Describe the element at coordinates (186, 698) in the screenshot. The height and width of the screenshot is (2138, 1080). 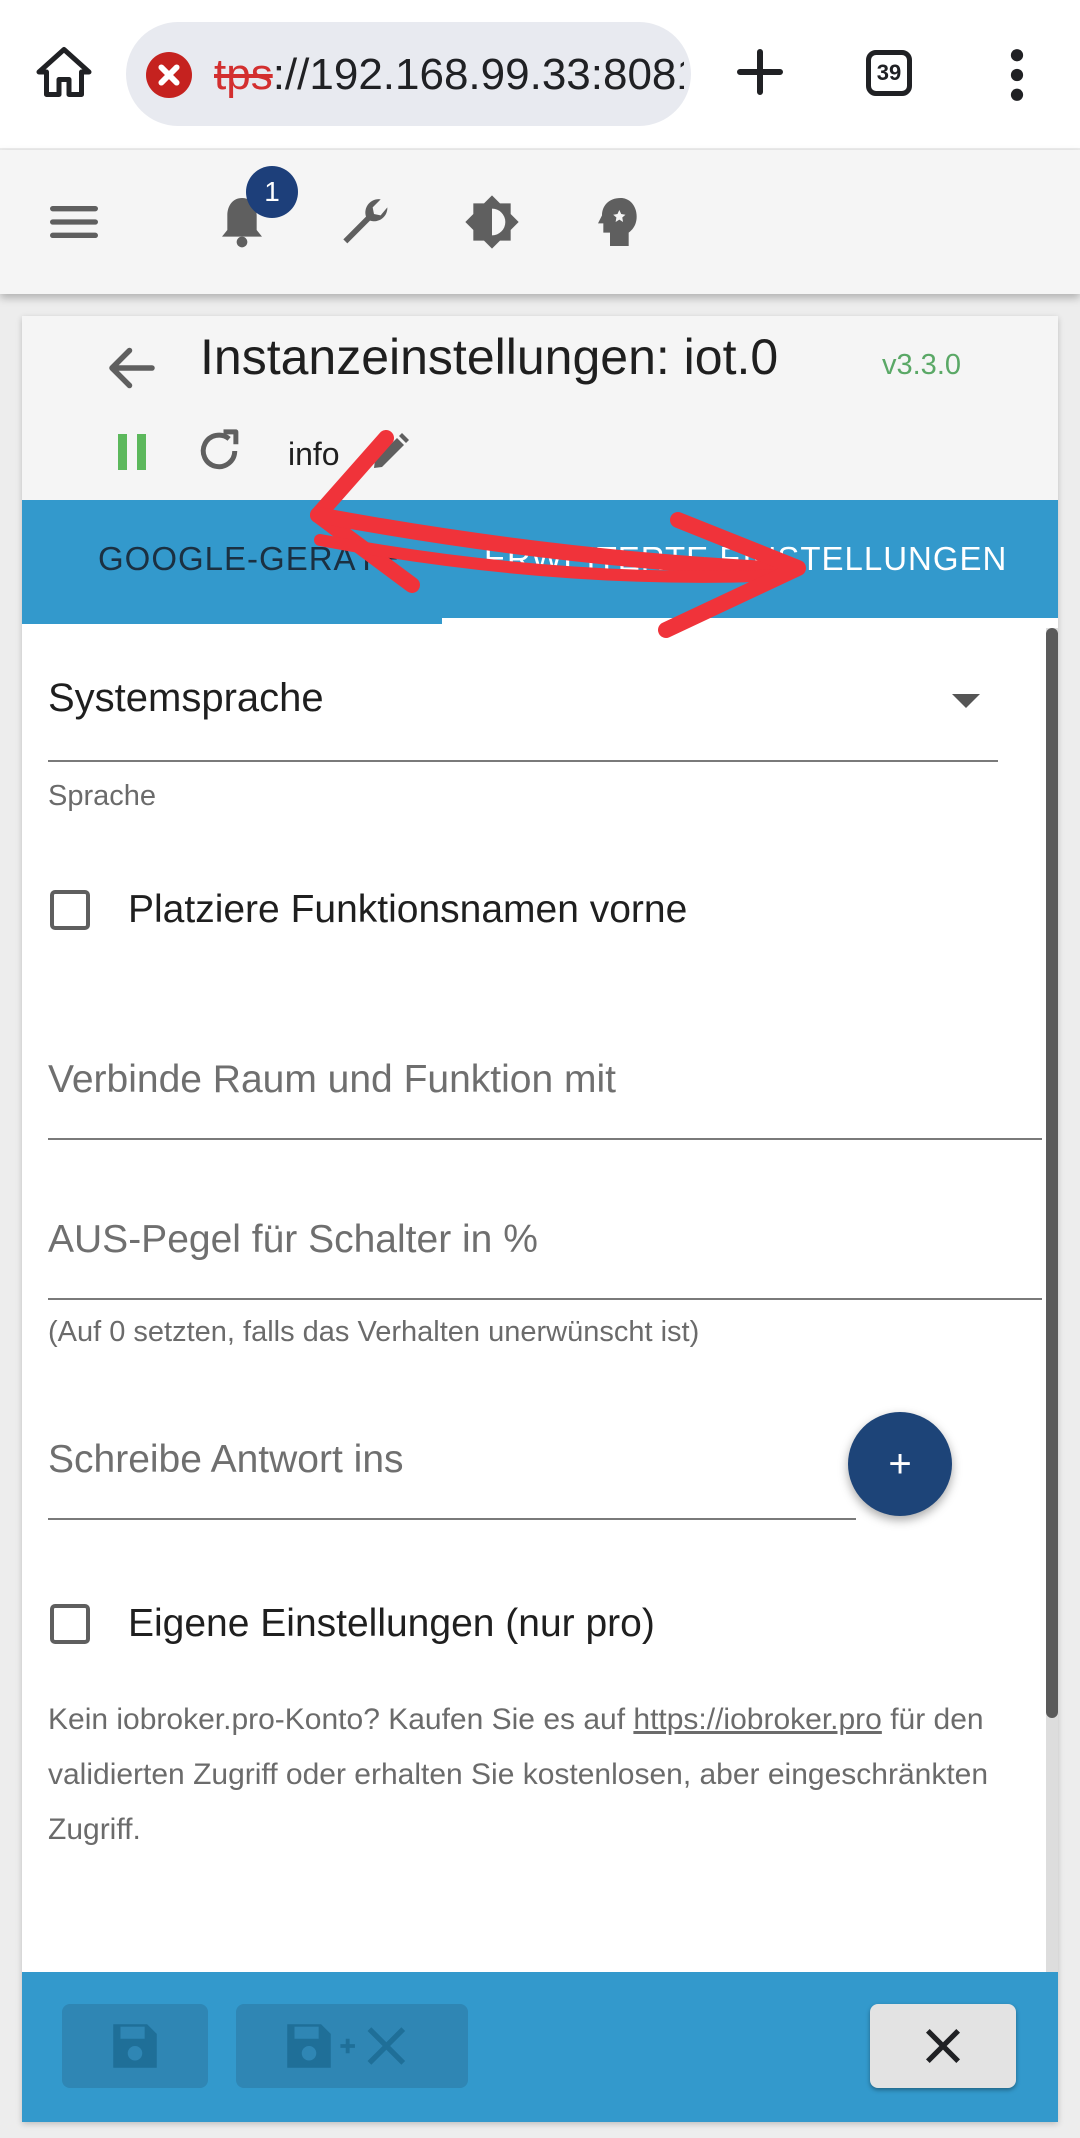
I see `language-select: Systemsprache` at that location.